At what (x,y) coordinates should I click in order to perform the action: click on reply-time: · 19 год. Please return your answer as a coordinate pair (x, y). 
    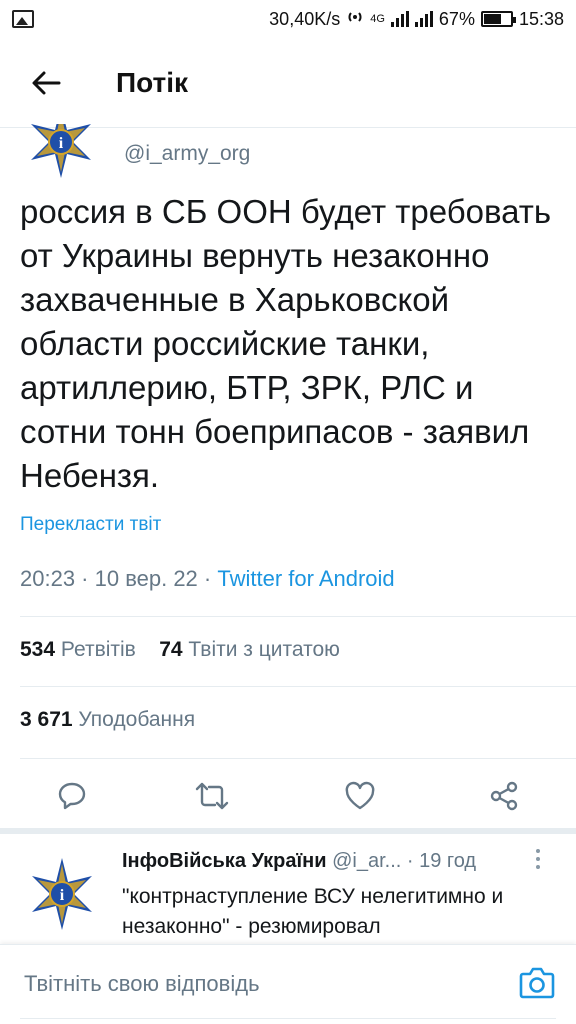
    Looking at the image, I should click on (441, 861).